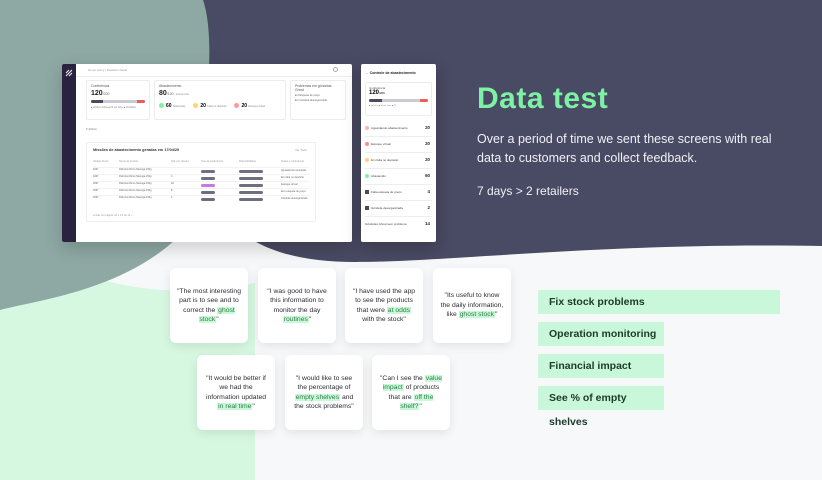  Describe the element at coordinates (220, 93) in the screenshot. I see `restock-value: 80/100 abastecido` at that location.